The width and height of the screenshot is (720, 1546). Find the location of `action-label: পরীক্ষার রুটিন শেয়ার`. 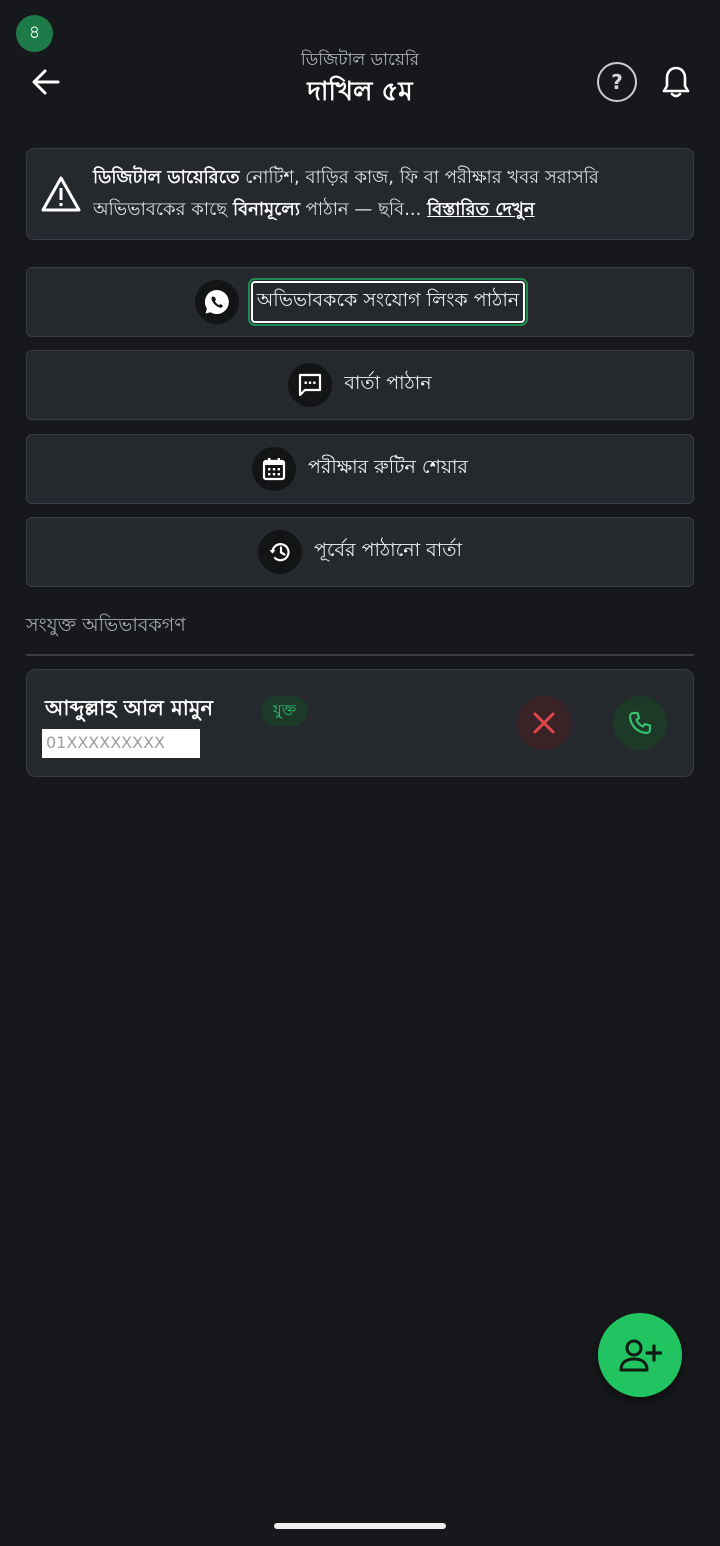

action-label: পরীক্ষার রুটিন শেয়ার is located at coordinates (388, 467).